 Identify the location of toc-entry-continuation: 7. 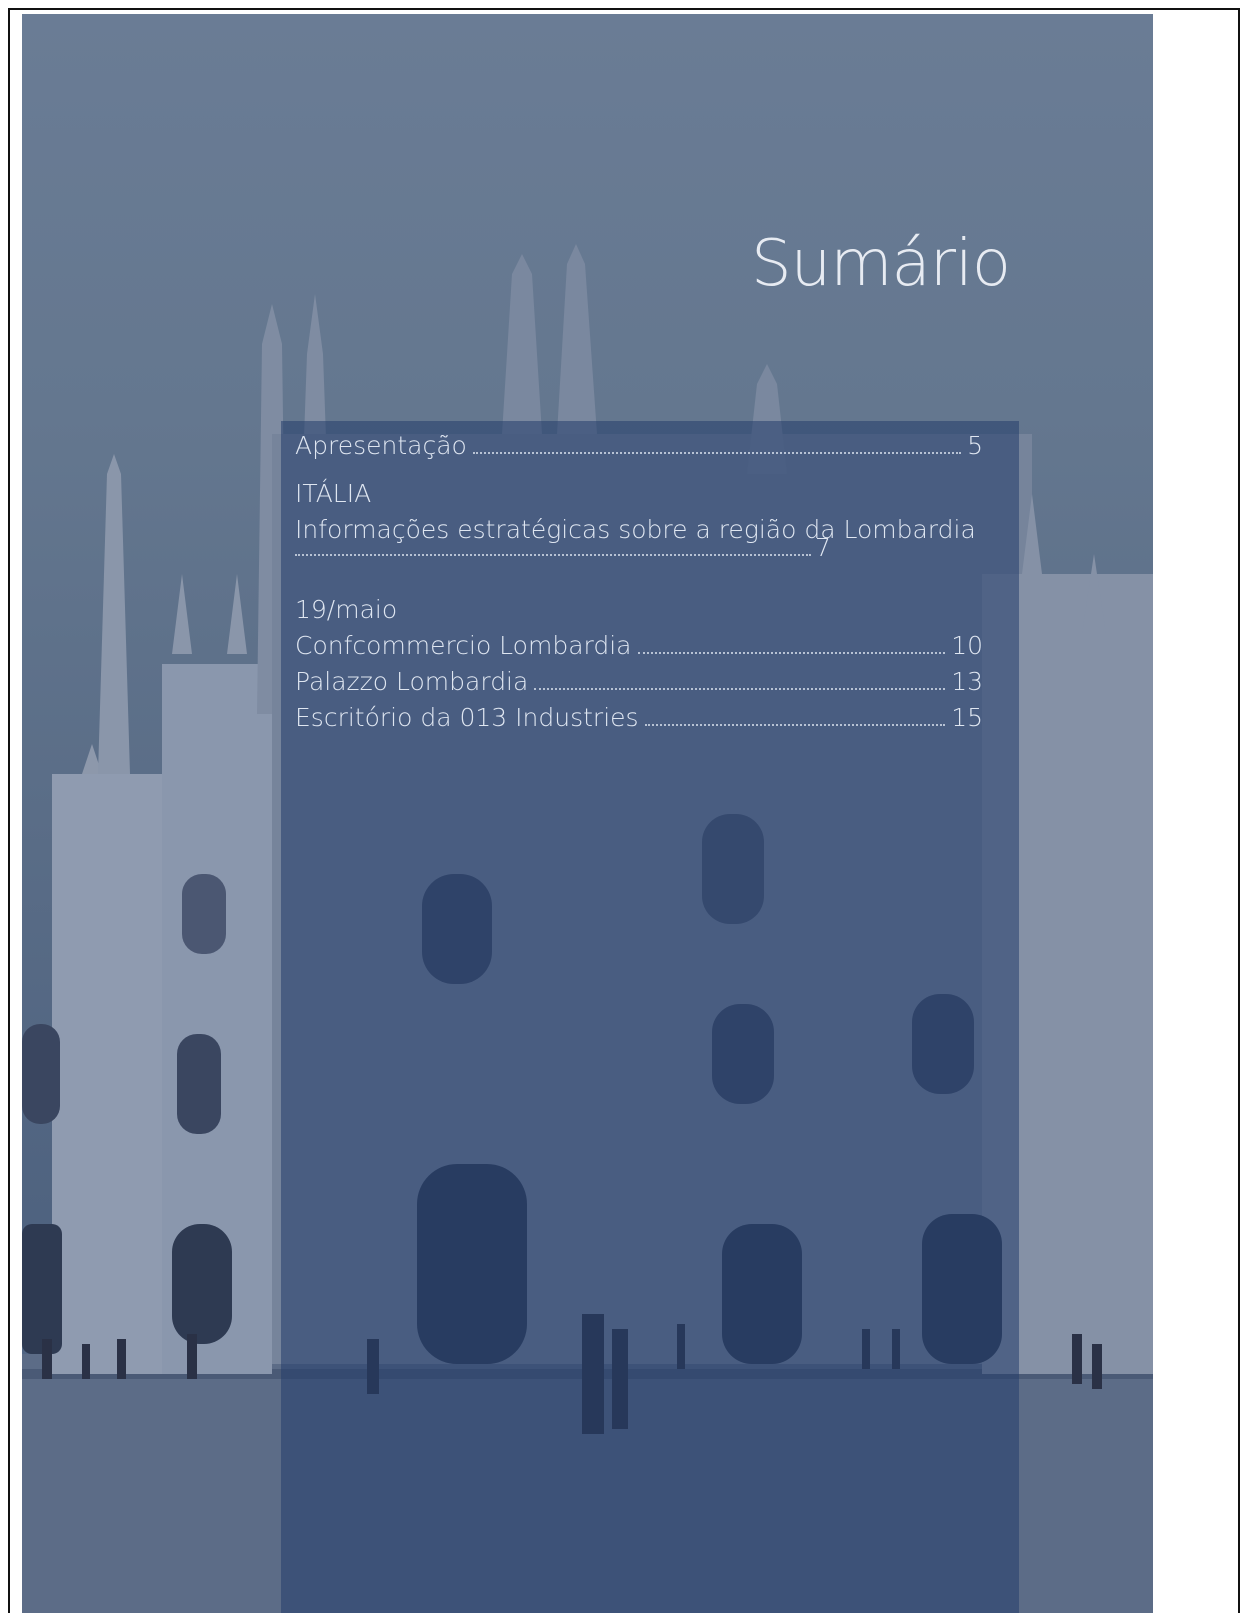
(645, 556).